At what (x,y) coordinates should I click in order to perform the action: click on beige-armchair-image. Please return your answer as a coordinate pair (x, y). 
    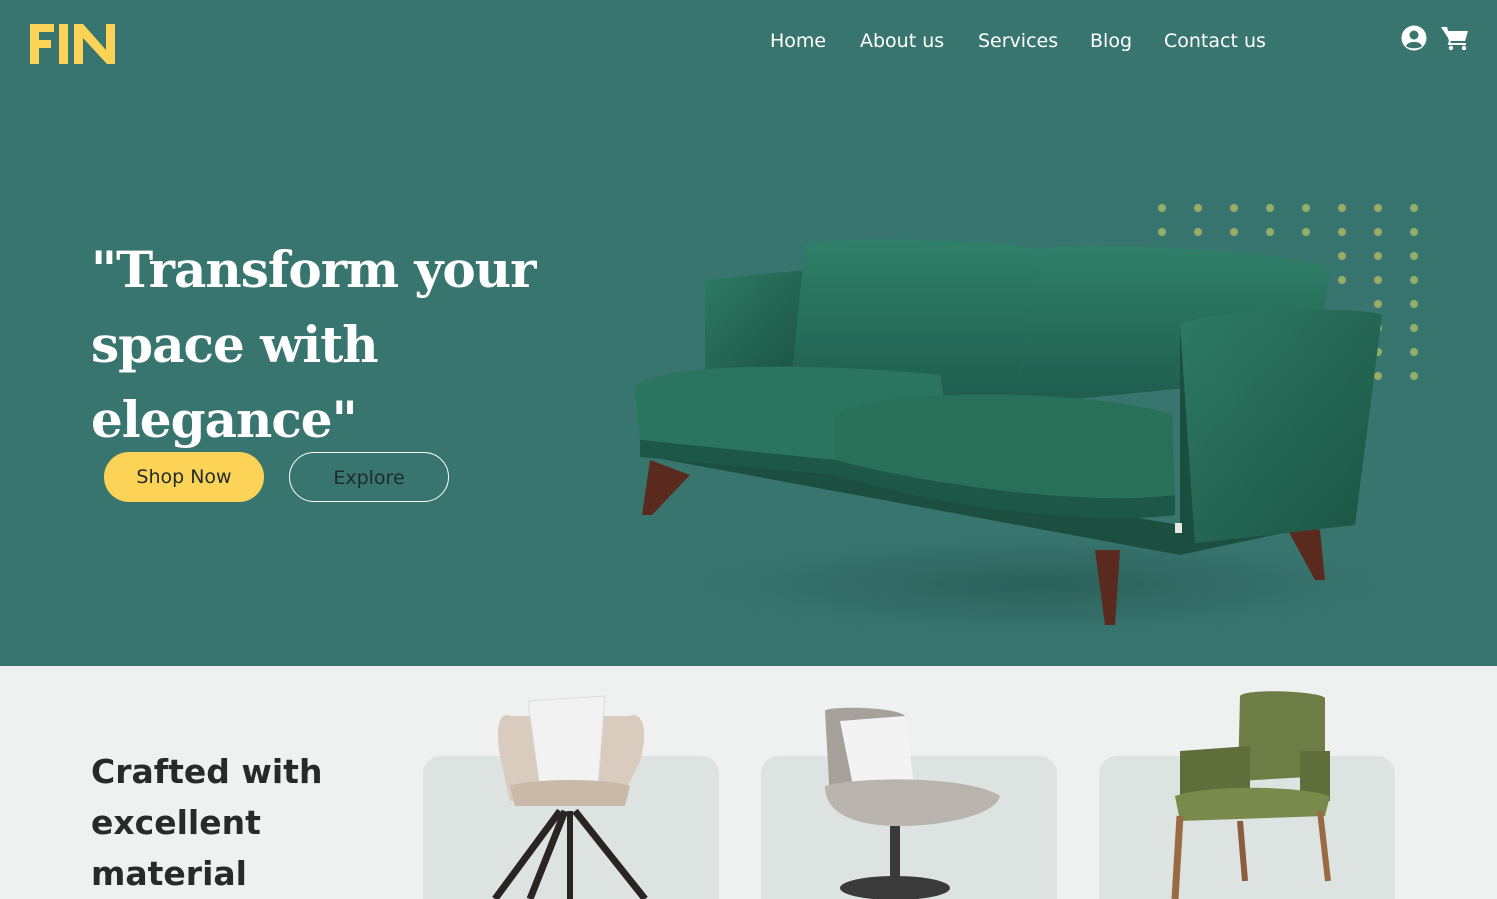
    Looking at the image, I should click on (570, 797).